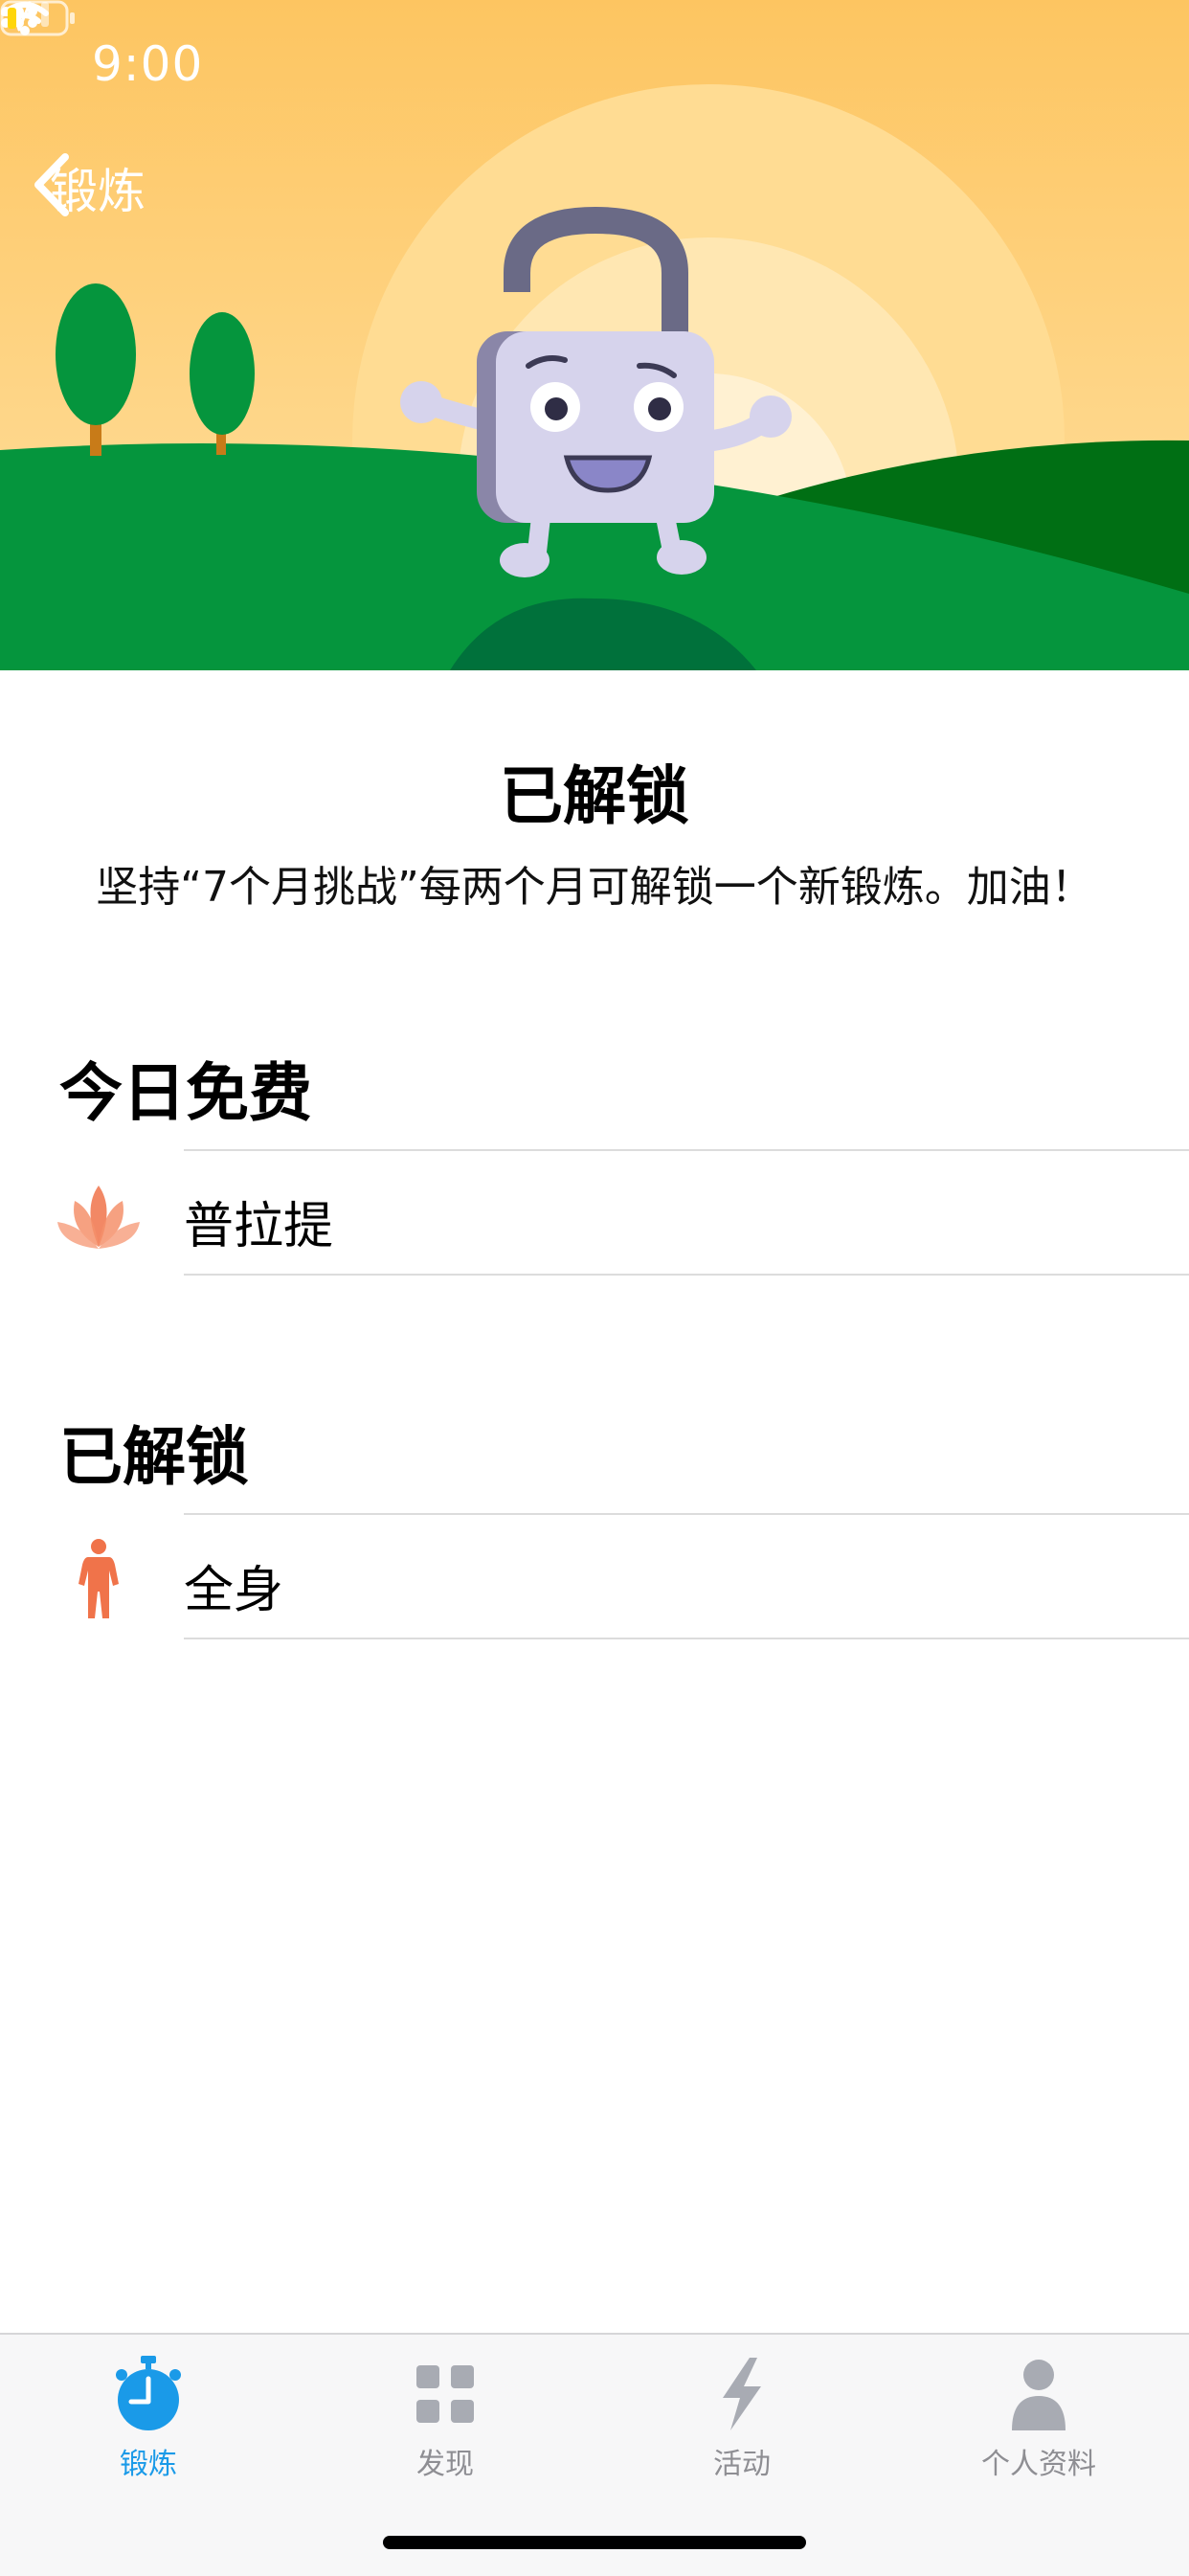 Image resolution: width=1189 pixels, height=2576 pixels. I want to click on profile-icon, so click(1039, 2395).